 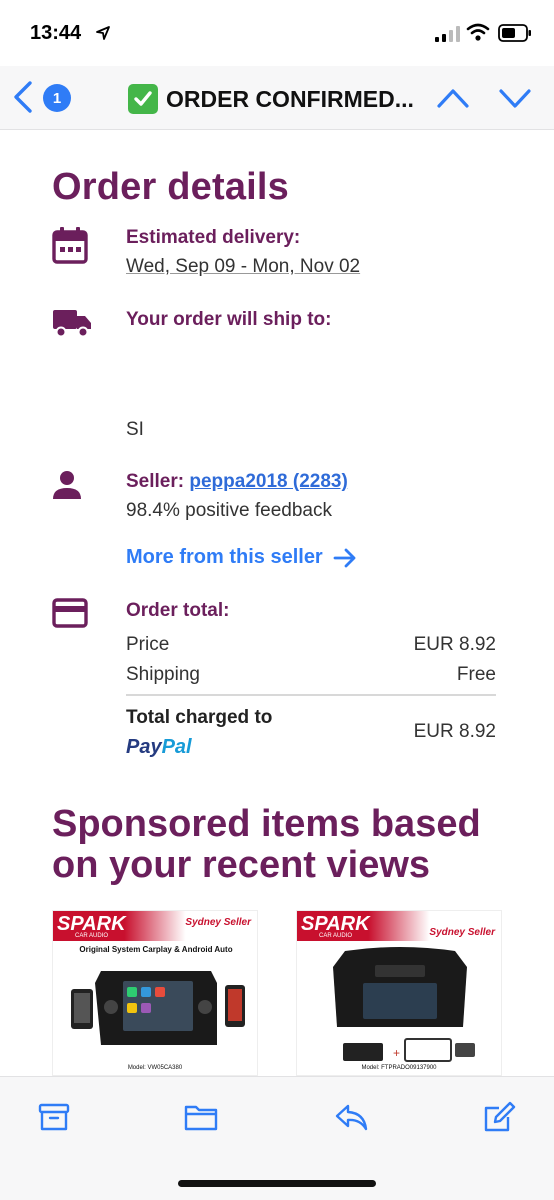 What do you see at coordinates (72, 324) in the screenshot?
I see `delivery-truck-icon` at bounding box center [72, 324].